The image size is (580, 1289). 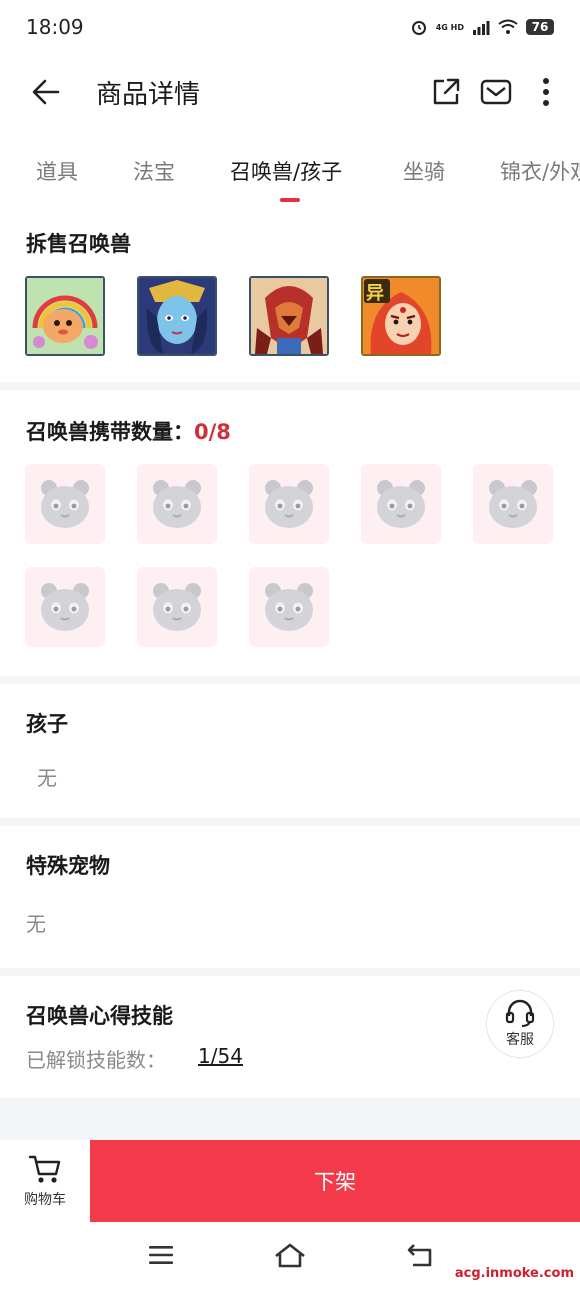 What do you see at coordinates (78, 244) in the screenshot?
I see `sold-pets-title: 拆售召唤兽` at bounding box center [78, 244].